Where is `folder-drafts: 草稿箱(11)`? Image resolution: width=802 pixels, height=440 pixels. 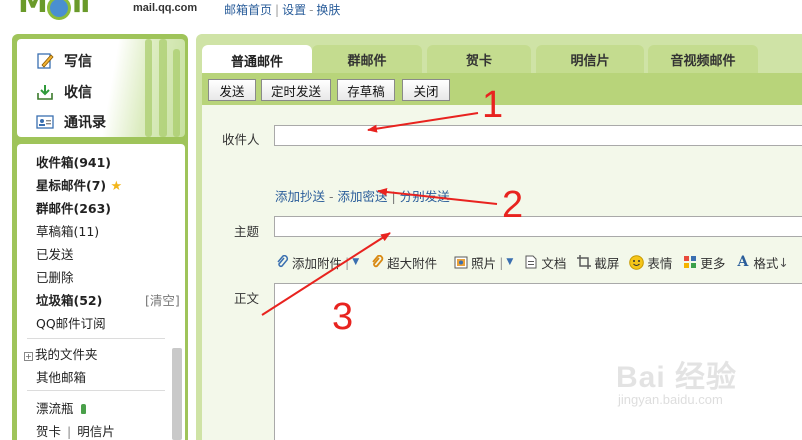
folder-drafts: 草稿箱(11) is located at coordinates (67, 230).